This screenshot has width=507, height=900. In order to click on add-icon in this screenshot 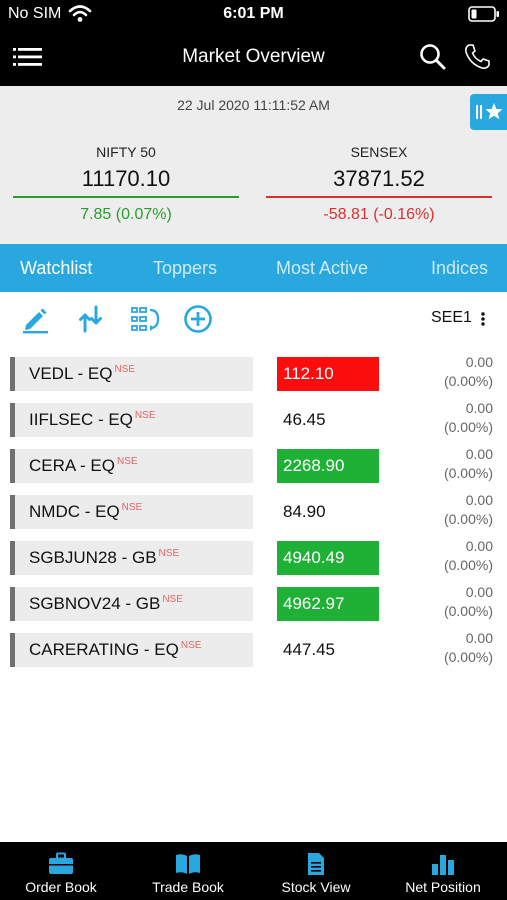, I will do `click(198, 319)`.